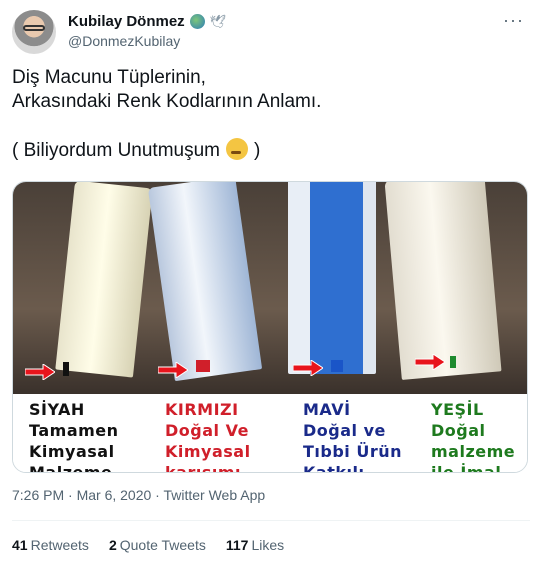 This screenshot has height=565, width=542. I want to click on quote-tweets-label: Quote Tweets, so click(162, 545).